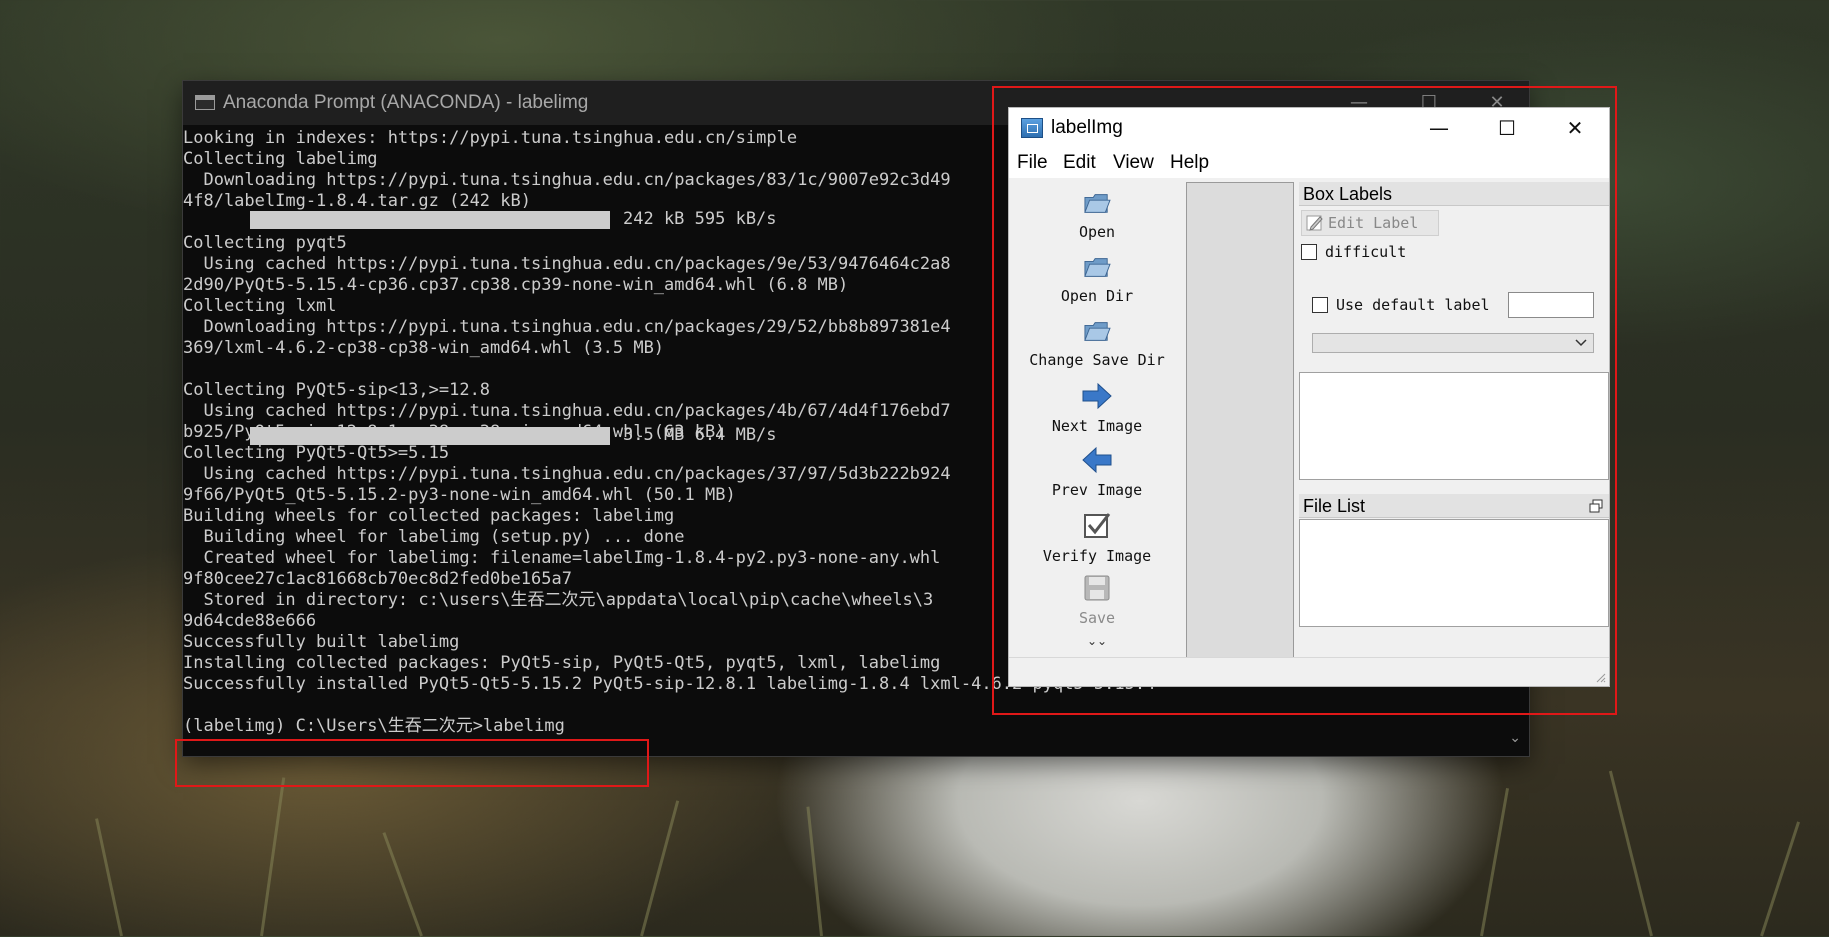 Image resolution: width=1829 pixels, height=937 pixels. I want to click on box-labels-title: Box Labels, so click(1454, 194).